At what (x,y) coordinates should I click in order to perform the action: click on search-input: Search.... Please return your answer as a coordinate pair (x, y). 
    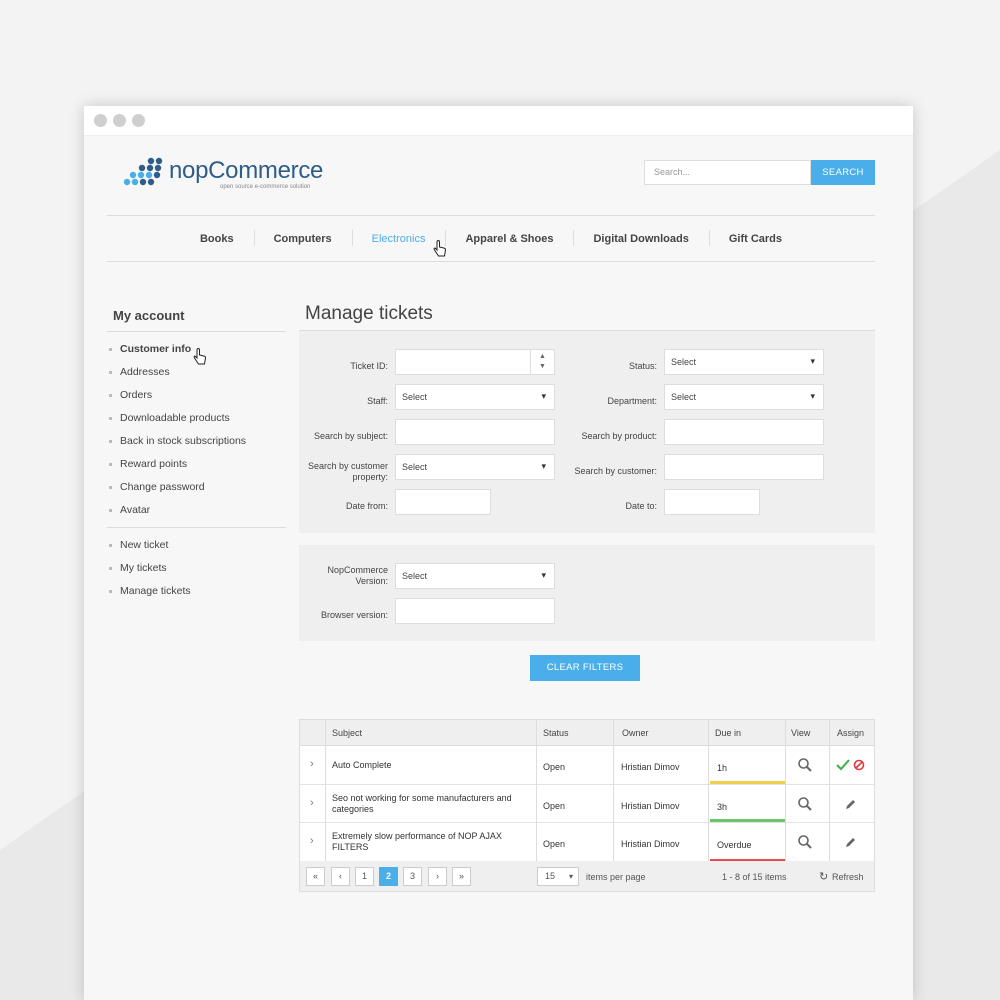
    Looking at the image, I should click on (727, 172).